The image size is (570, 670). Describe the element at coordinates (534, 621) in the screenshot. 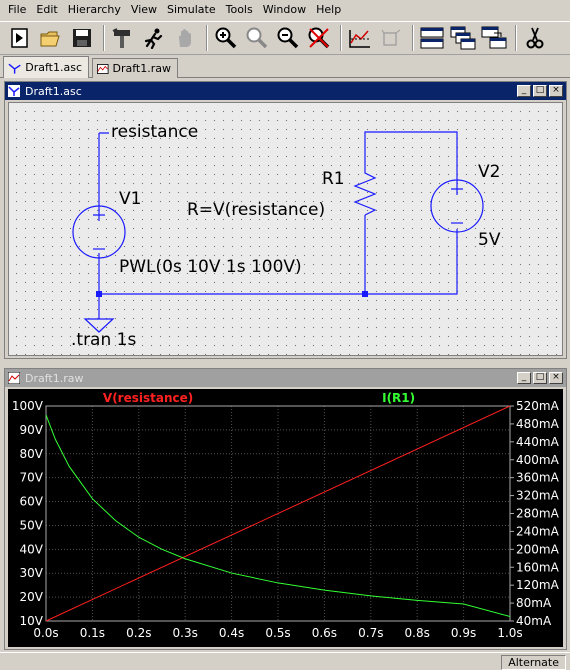

I see `right-tick-label: 40mA` at that location.